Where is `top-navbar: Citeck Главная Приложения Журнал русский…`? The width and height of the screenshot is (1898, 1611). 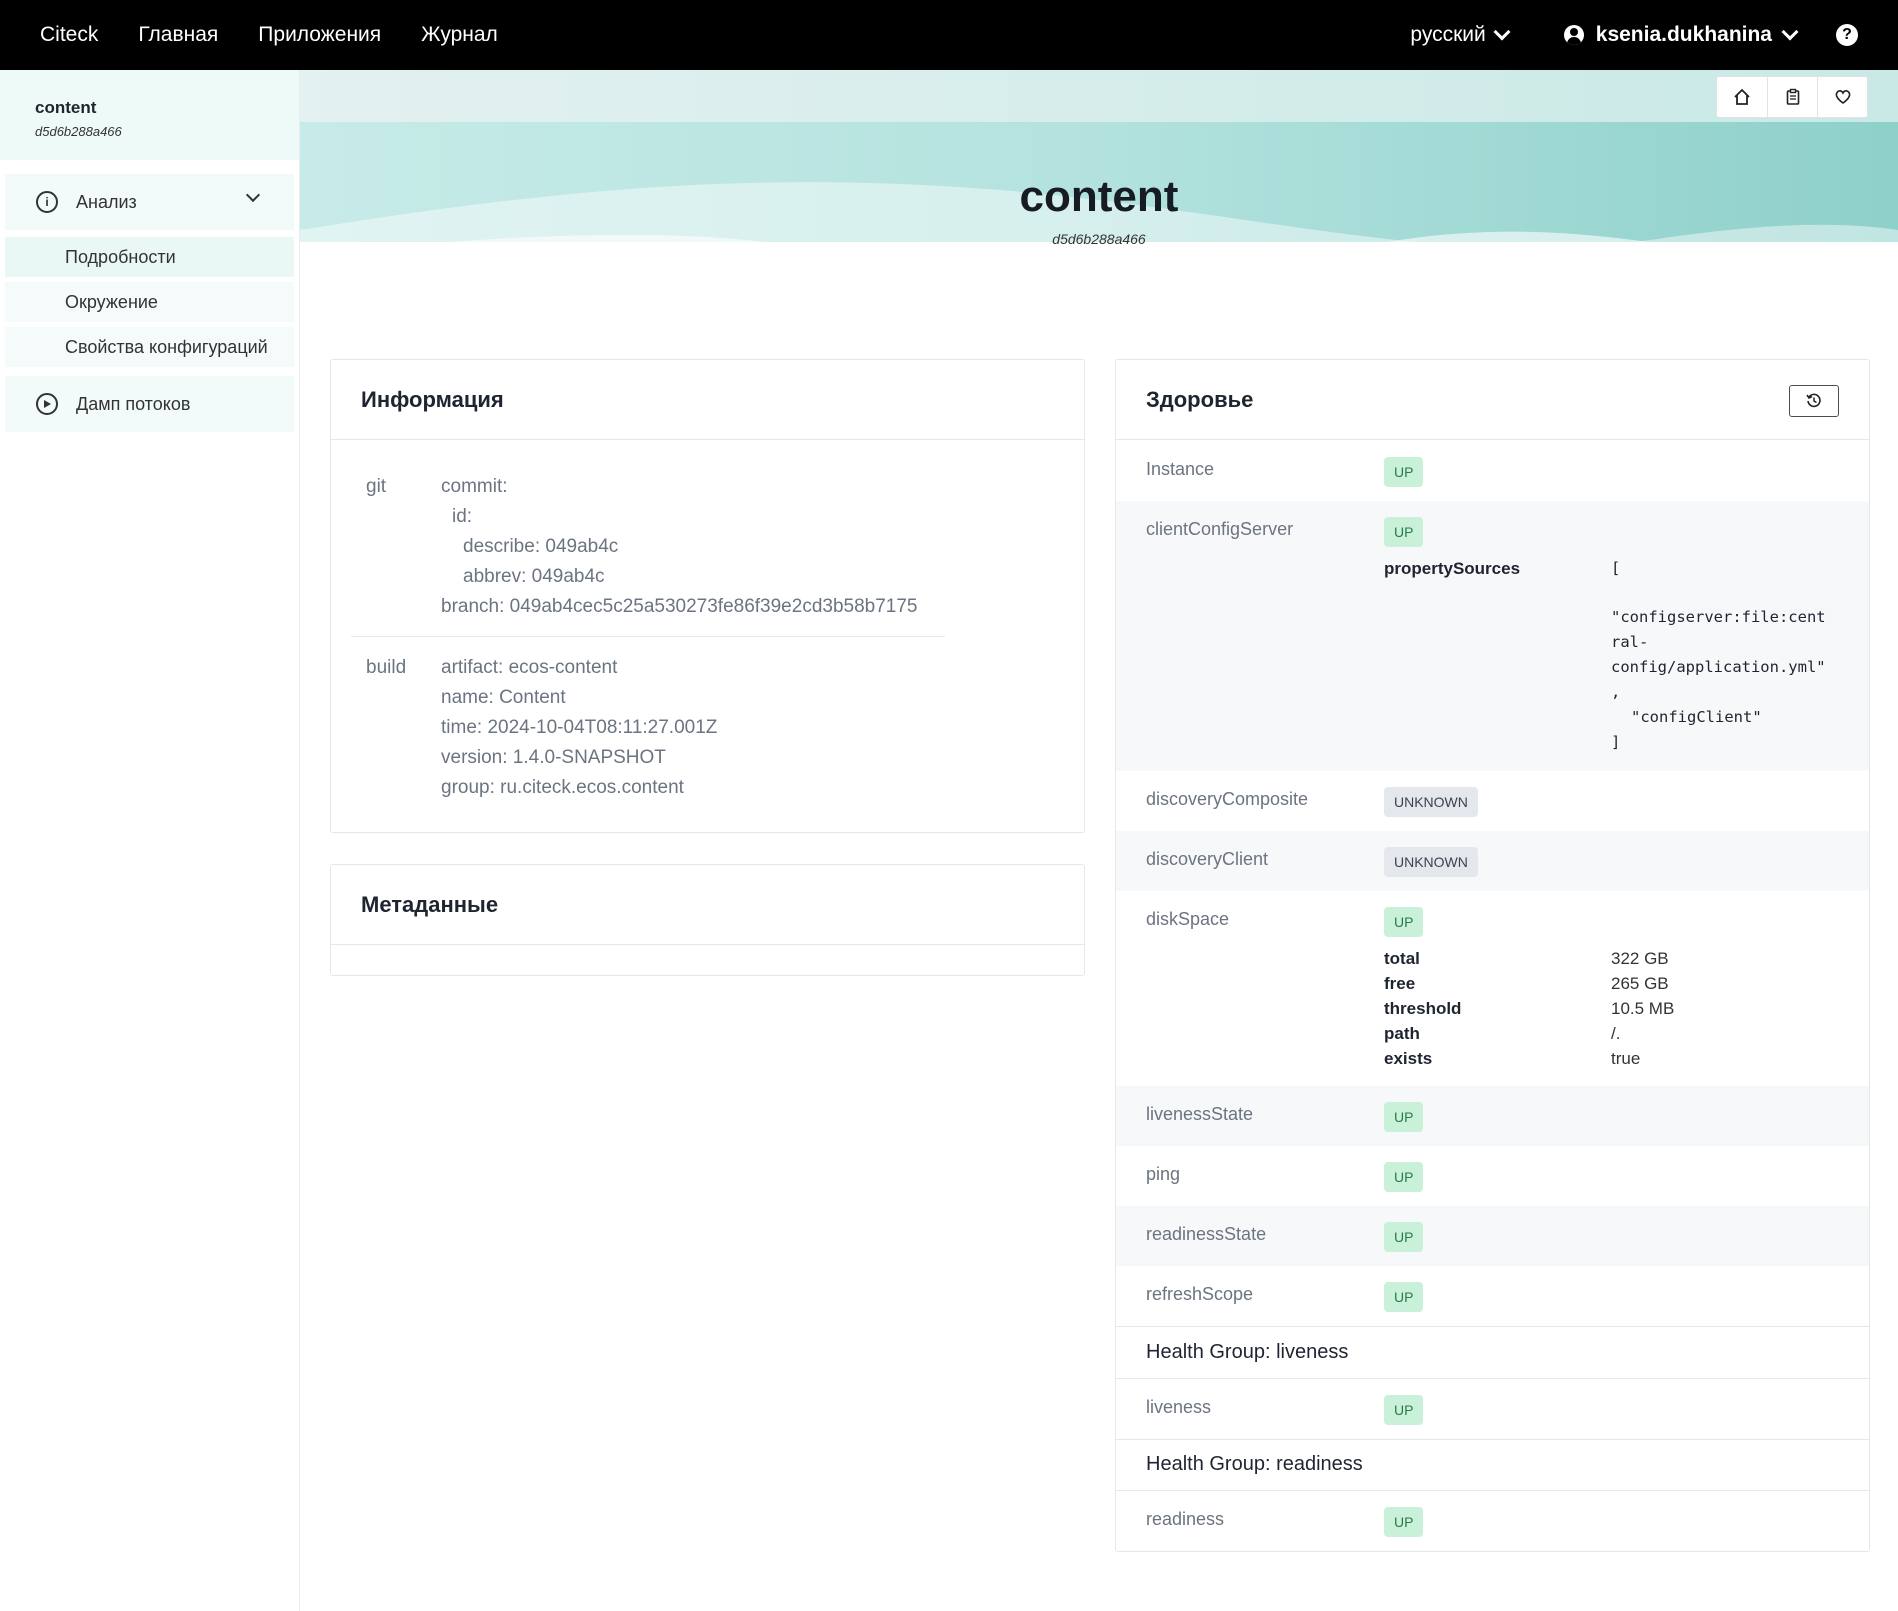 top-navbar: Citeck Главная Приложения Журнал русский… is located at coordinates (949, 35).